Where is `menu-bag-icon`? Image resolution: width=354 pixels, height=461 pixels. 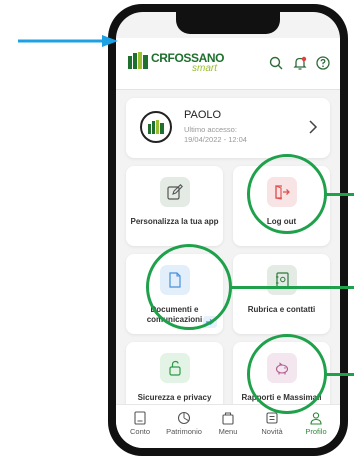 menu-bag-icon is located at coordinates (228, 418).